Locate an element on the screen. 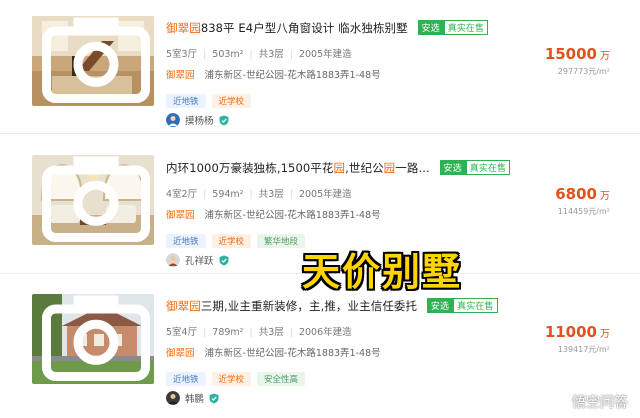 The width and height of the screenshot is (640, 418). listing-title-1: 御翠园838平 E4户型八角窗设计 临水独栋别墅 安选 真实在售 is located at coordinates (327, 28).